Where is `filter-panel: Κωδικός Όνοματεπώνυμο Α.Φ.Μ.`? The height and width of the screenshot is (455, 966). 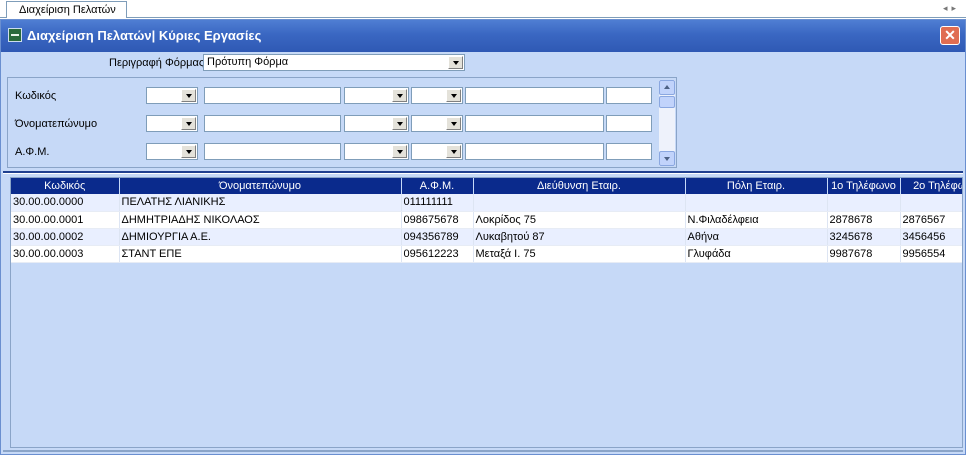
filter-panel: Κωδικός Όνοματεπώνυμο Α.Φ.Μ. is located at coordinates (342, 122).